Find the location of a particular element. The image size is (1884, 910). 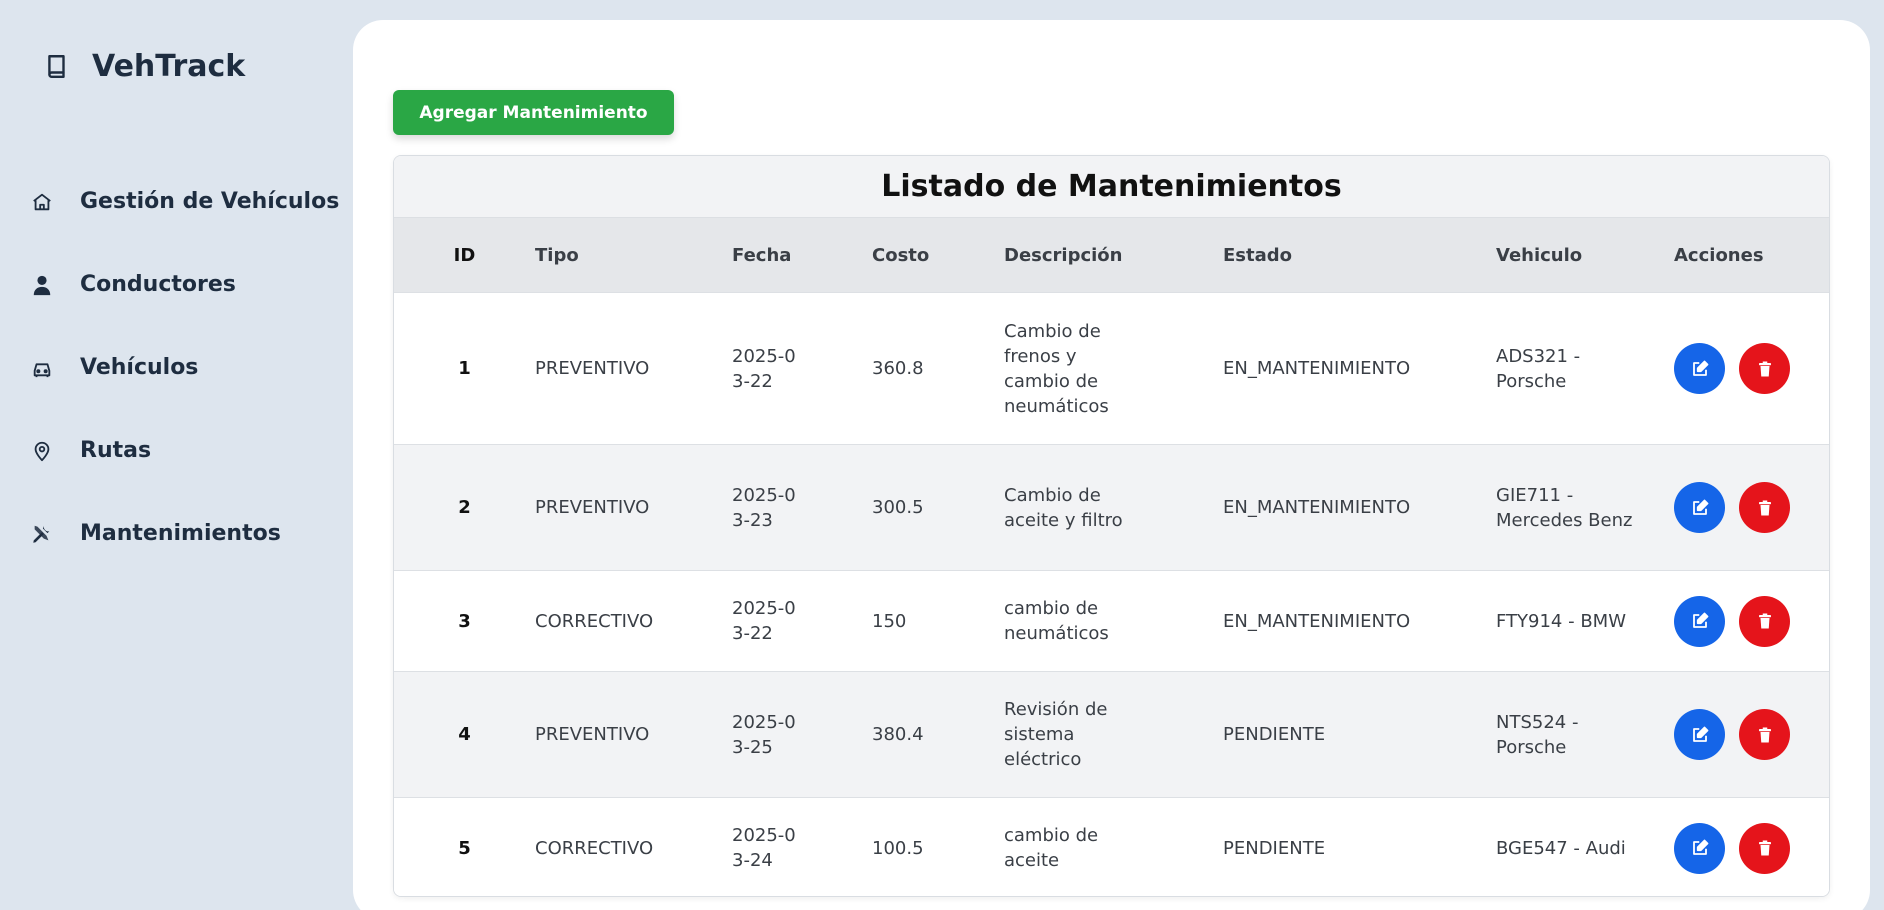

cell-costo: 360.8 is located at coordinates (898, 368).